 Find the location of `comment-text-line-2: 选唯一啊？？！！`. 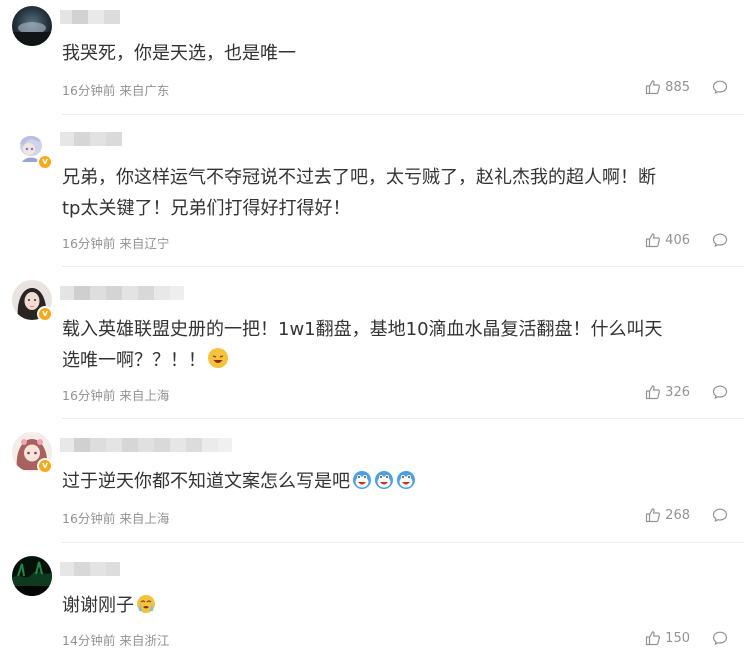

comment-text-line-2: 选唯一啊？？！！ is located at coordinates (395, 360).